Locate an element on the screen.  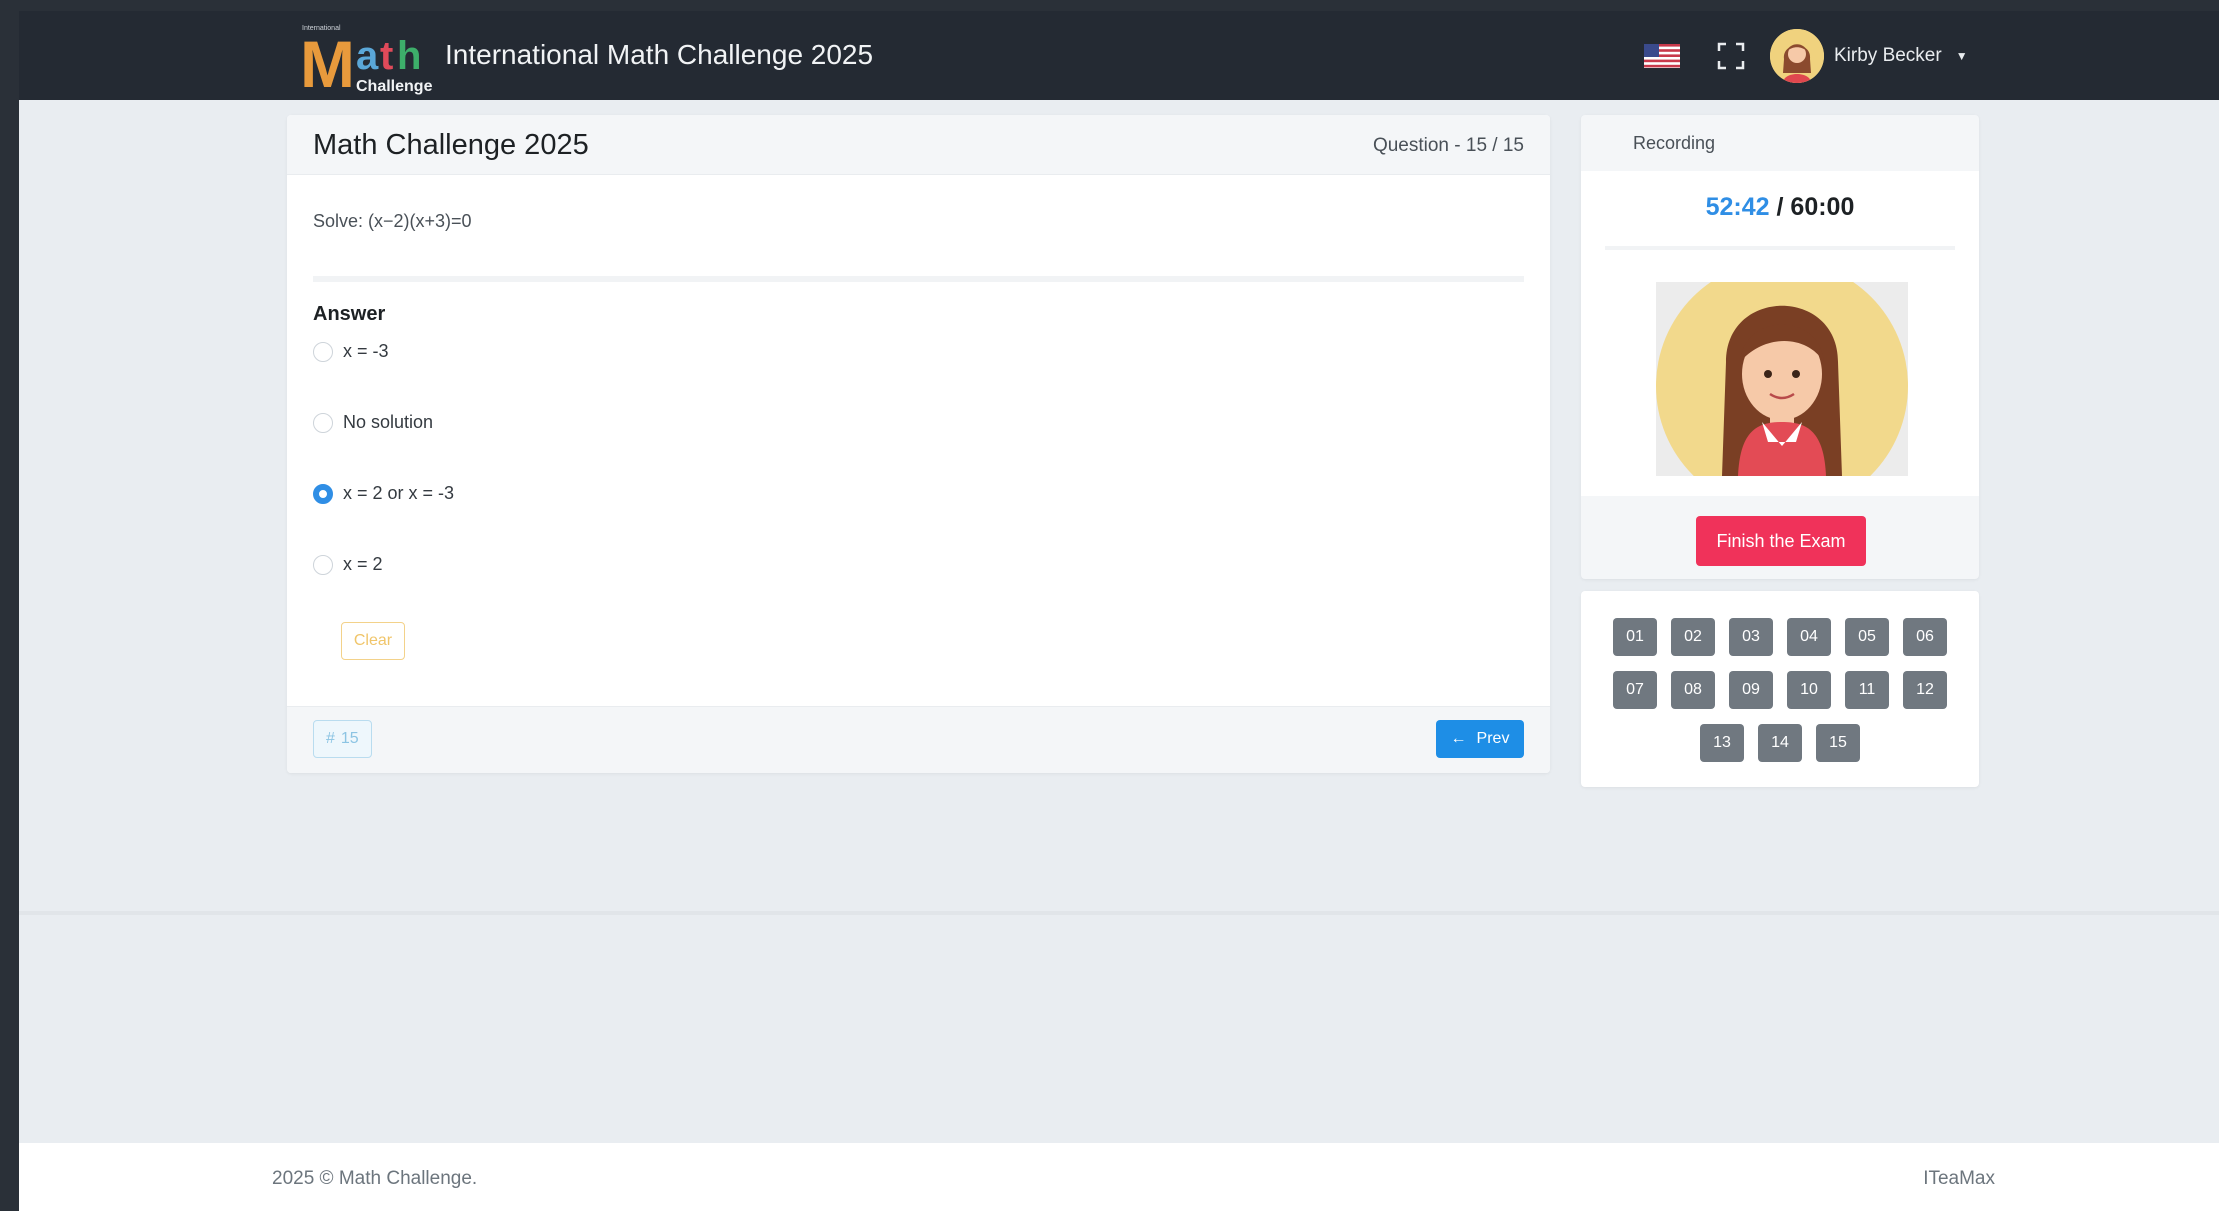
answer-option-selected: x = 2 or x = -3 is located at coordinates (383, 493).